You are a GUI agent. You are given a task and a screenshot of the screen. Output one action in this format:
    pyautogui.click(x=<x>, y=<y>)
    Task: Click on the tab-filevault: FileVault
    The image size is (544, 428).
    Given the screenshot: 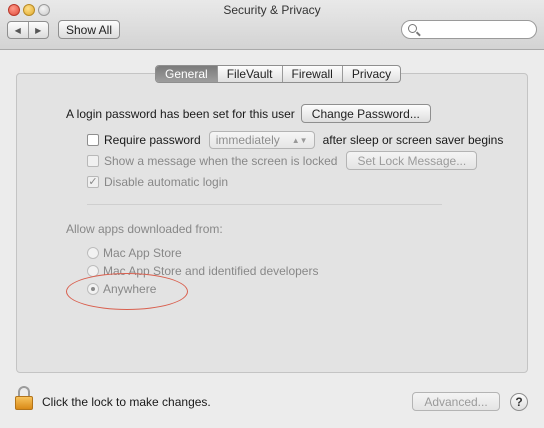 What is the action you would take?
    pyautogui.click(x=249, y=74)
    